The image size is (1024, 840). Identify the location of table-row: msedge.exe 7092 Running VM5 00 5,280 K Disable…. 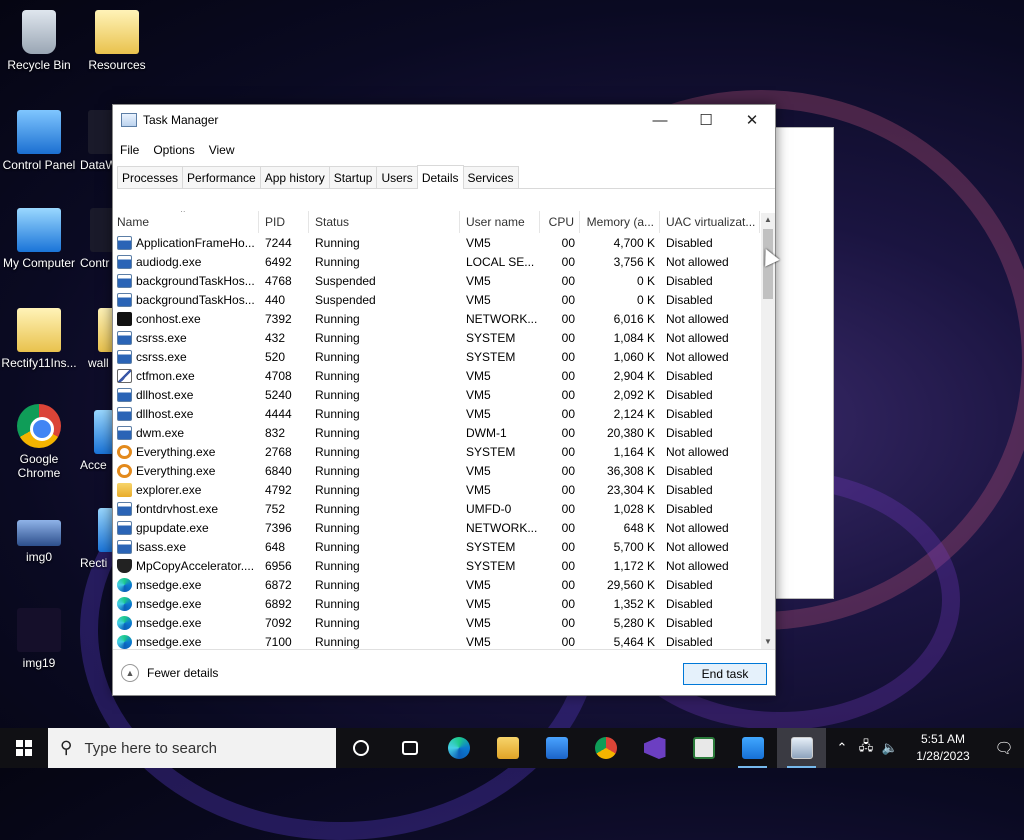
(444, 622).